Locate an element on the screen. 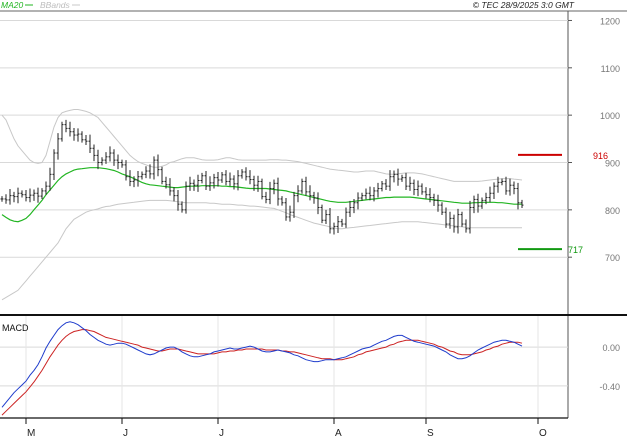  support-label: 717 is located at coordinates (575, 250).